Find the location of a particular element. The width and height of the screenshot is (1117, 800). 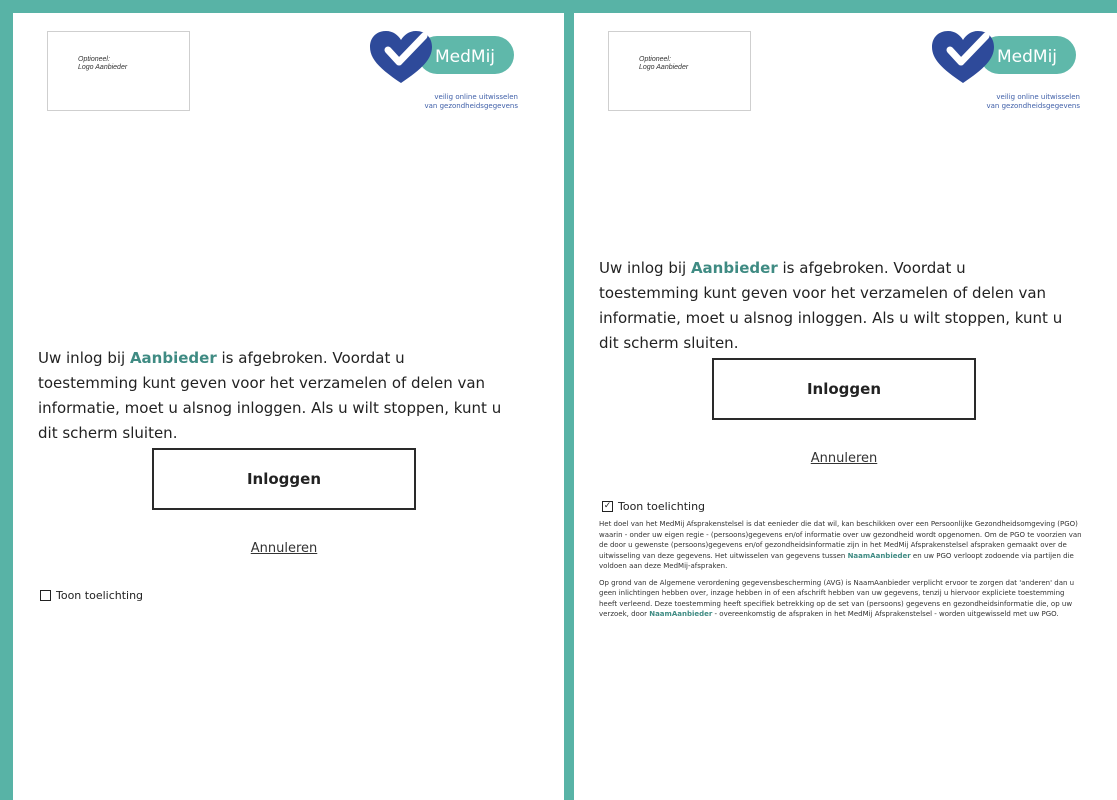

checkbox-checked-icon: ✓ is located at coordinates (607, 506).